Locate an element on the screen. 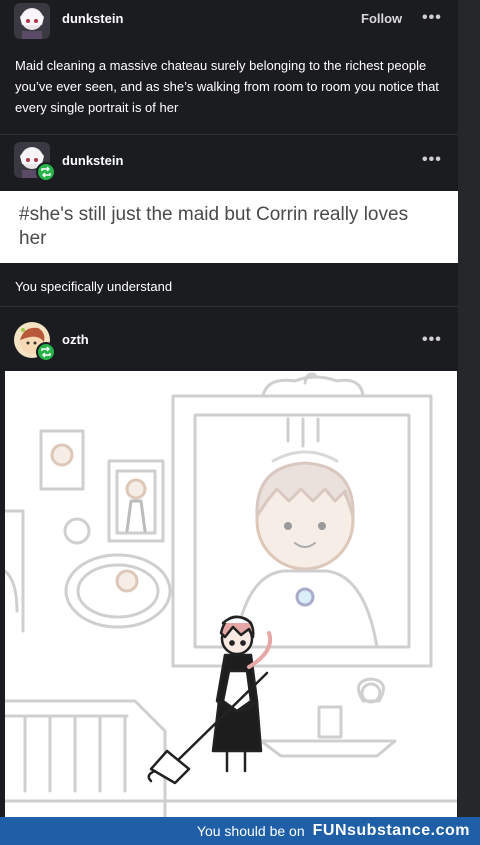 The height and width of the screenshot is (845, 480). avatar-dunkstein is located at coordinates (32, 21).